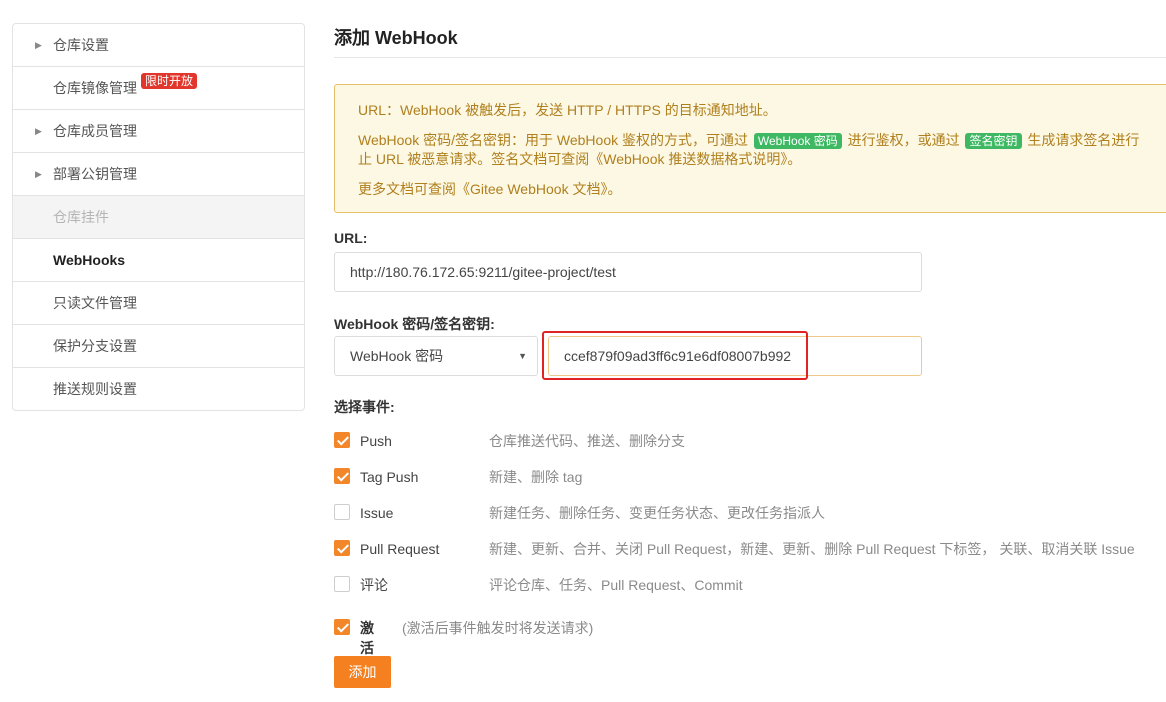 The image size is (1166, 702). What do you see at coordinates (95, 131) in the screenshot?
I see `sidebar-item-label: 仓库成员管理` at bounding box center [95, 131].